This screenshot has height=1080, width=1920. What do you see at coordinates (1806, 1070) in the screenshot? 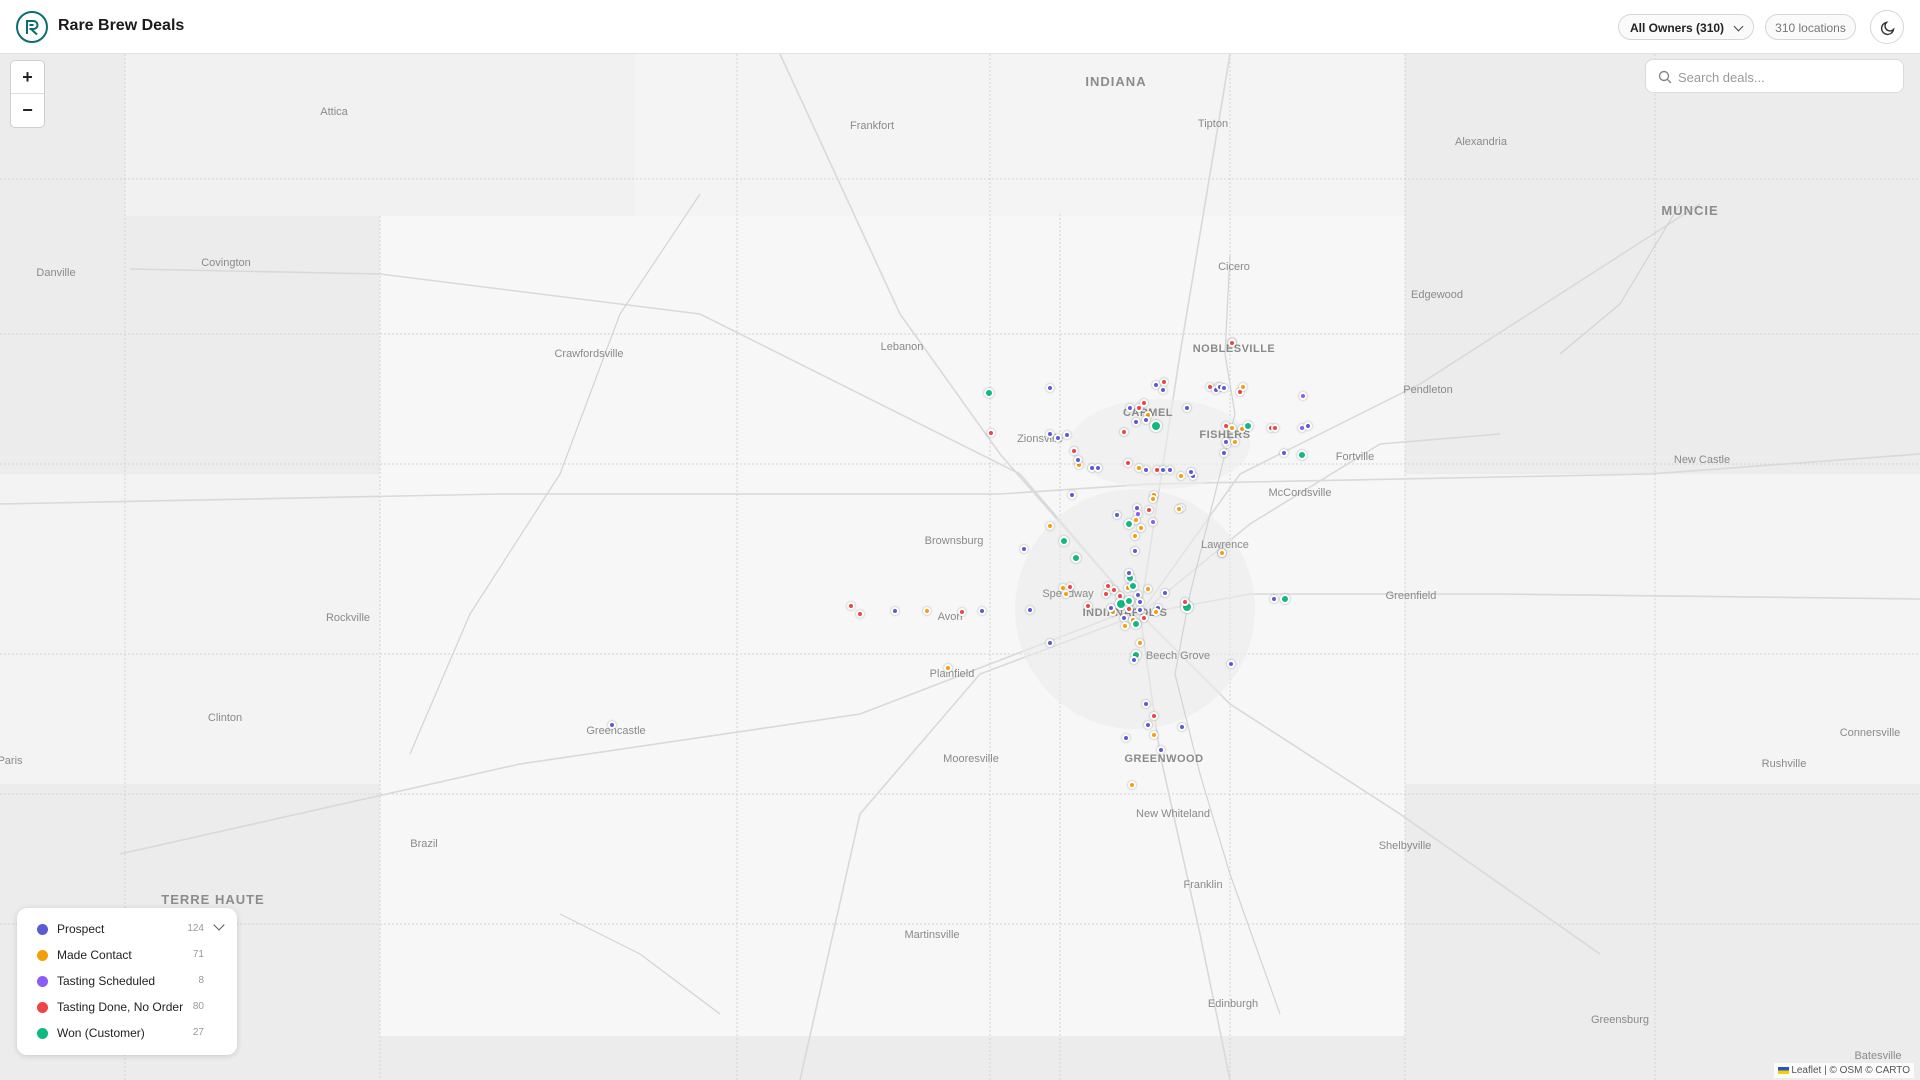
I see `leaflet-link: Leaflet` at bounding box center [1806, 1070].